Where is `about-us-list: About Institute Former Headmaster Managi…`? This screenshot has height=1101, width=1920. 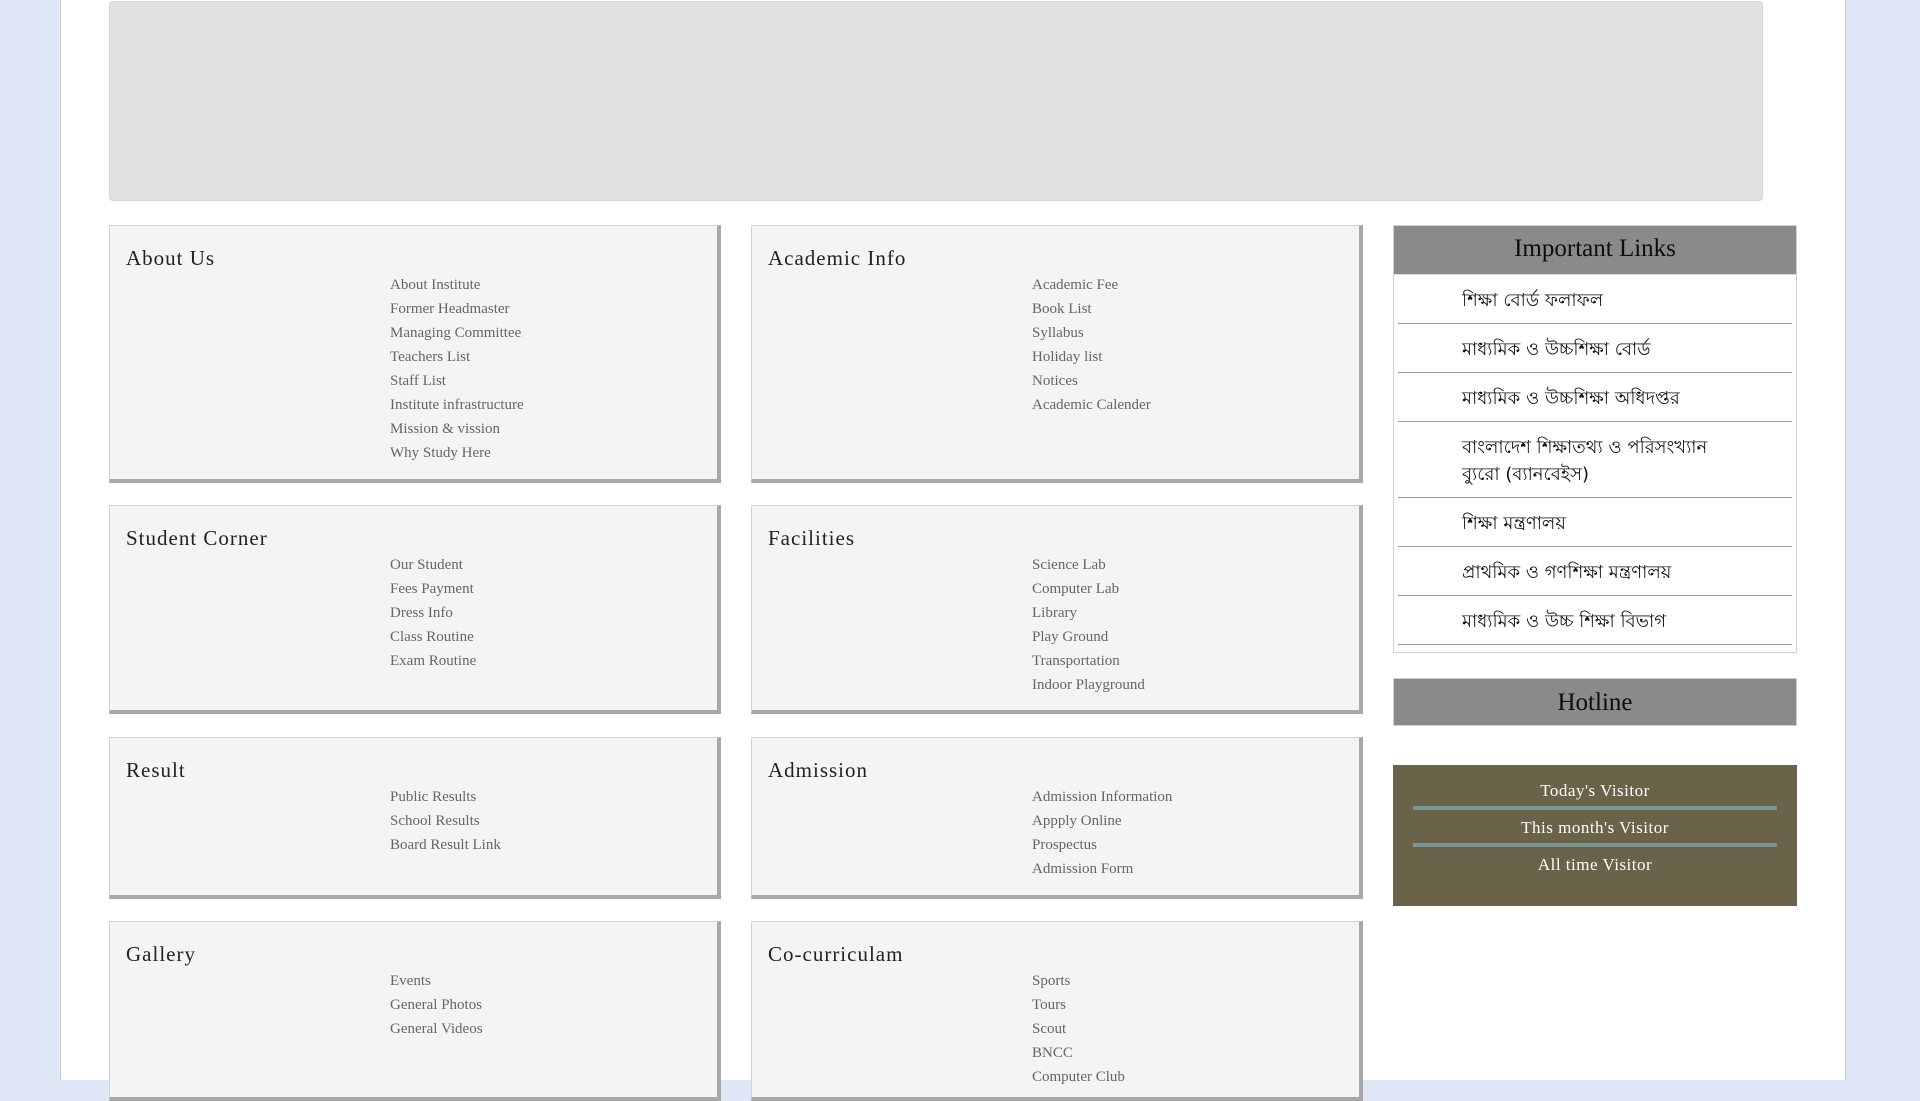
about-us-list: About Institute Former Headmaster Managi… is located at coordinates (457, 369).